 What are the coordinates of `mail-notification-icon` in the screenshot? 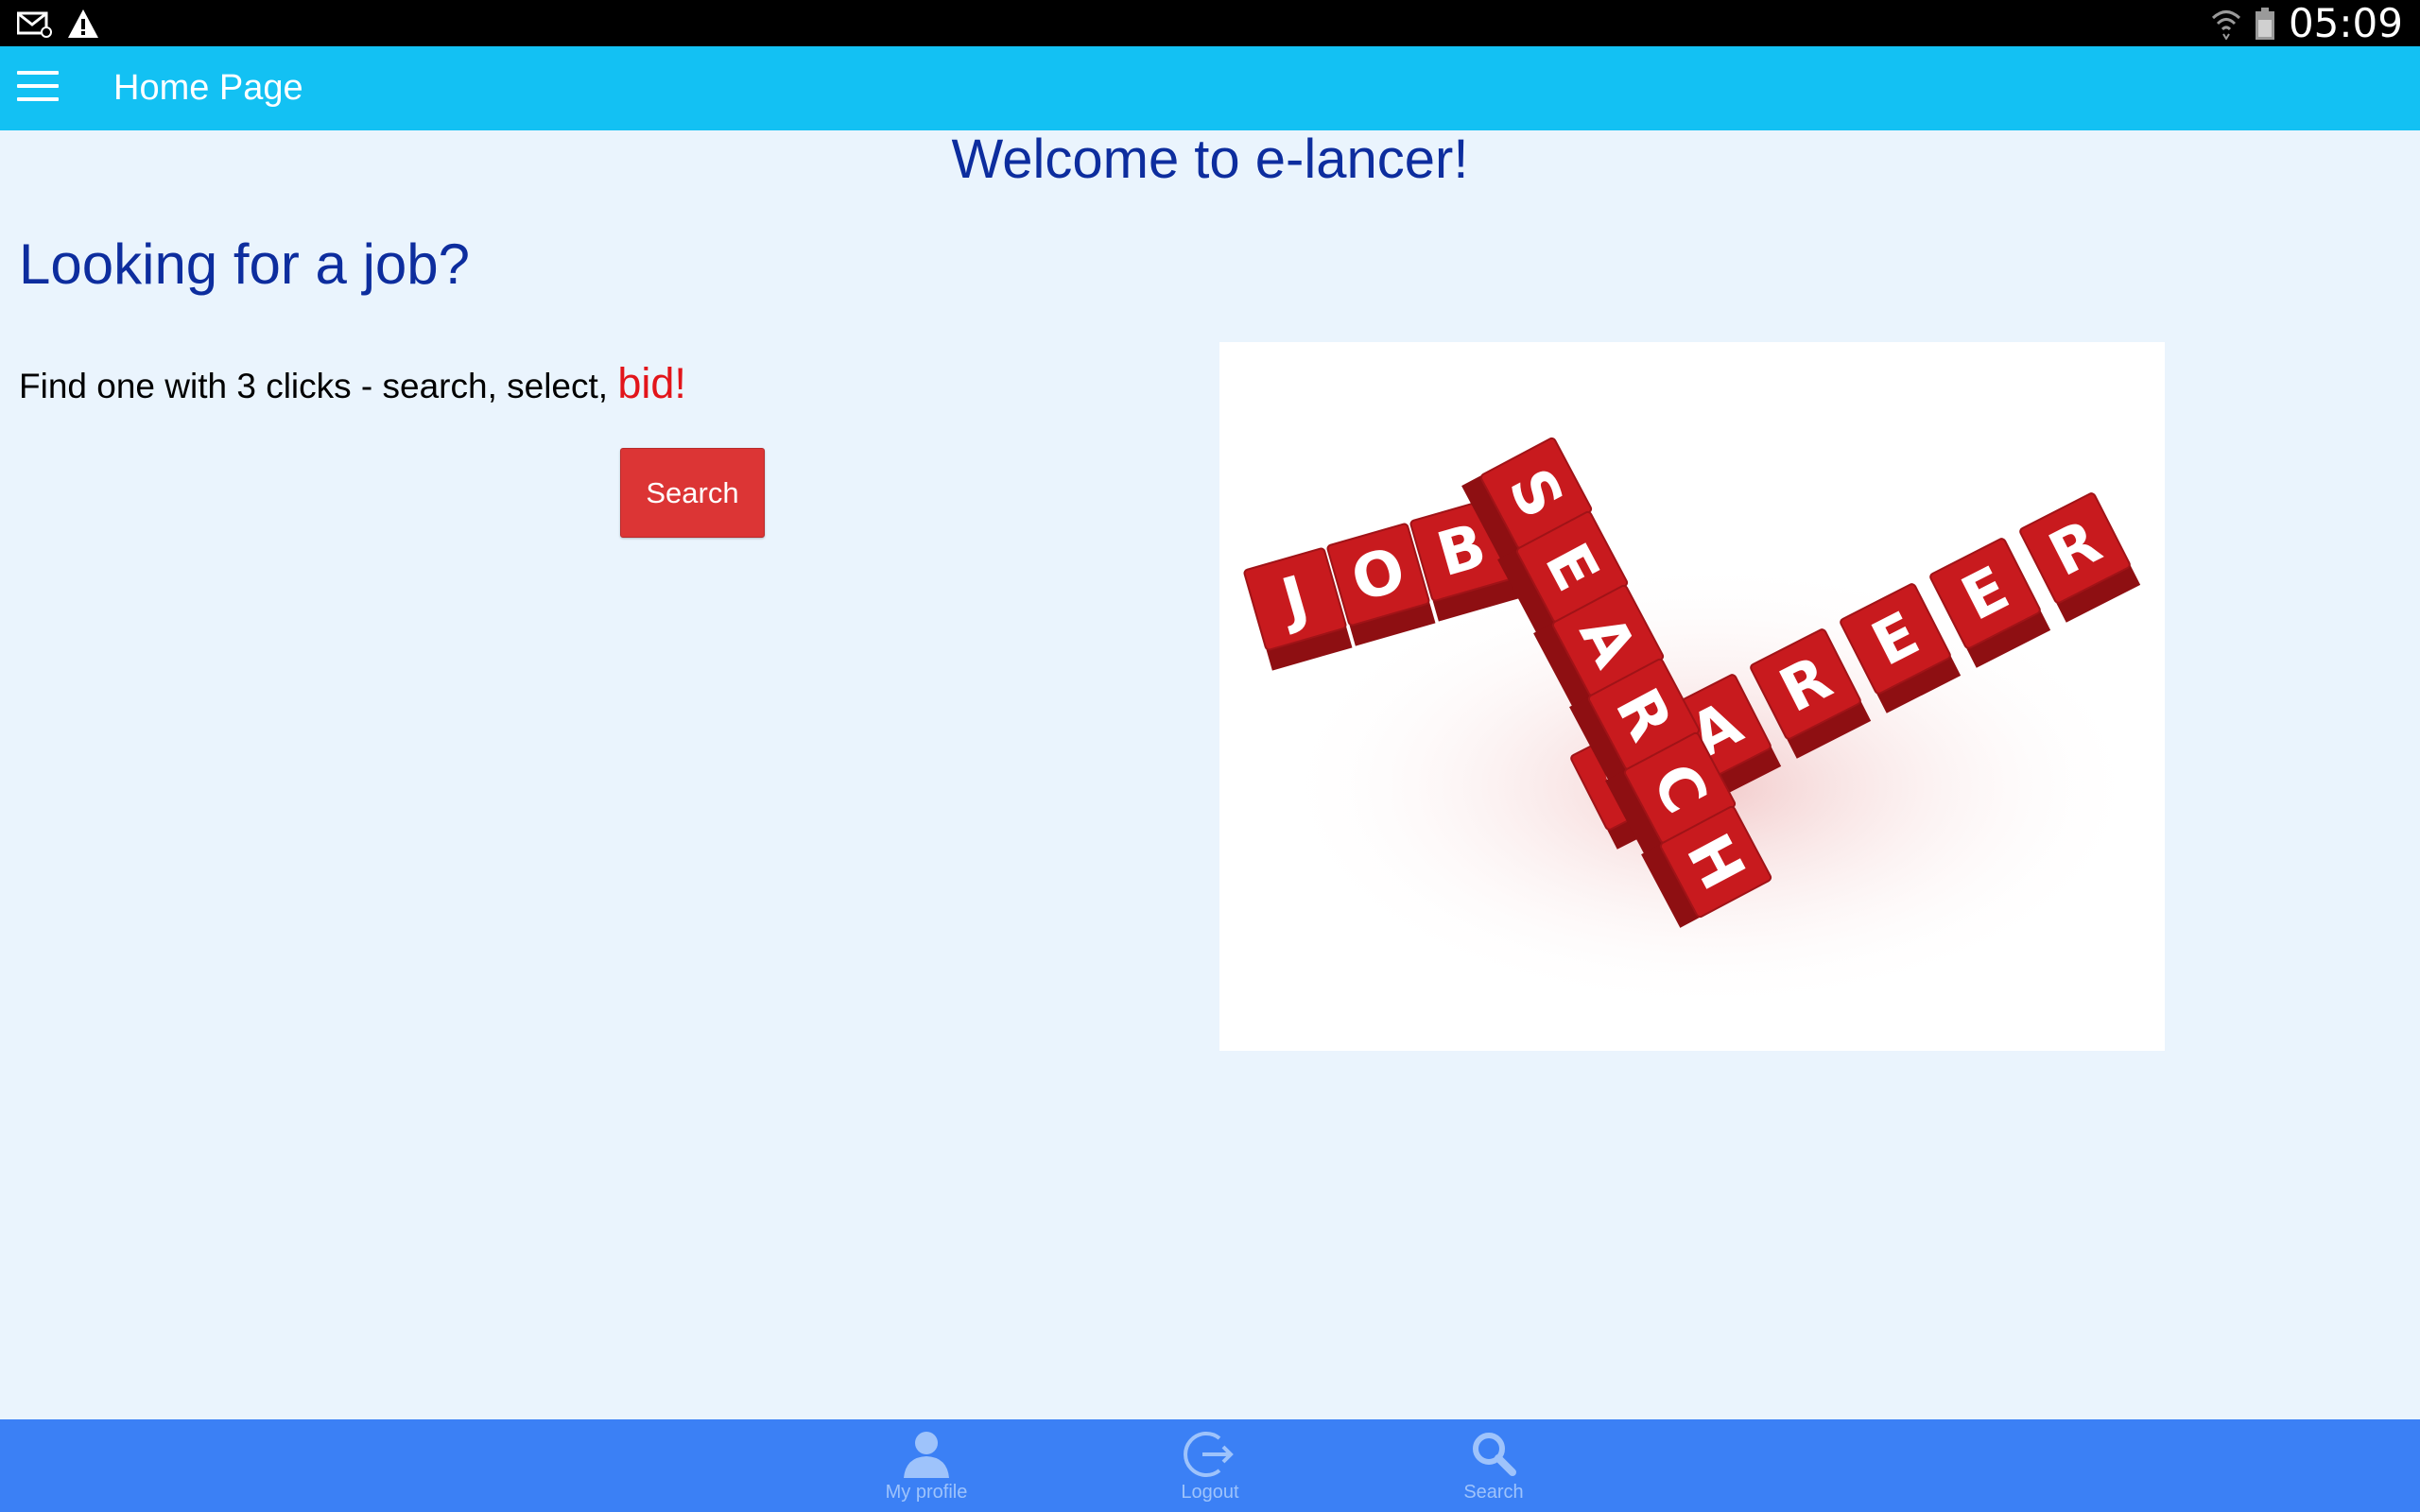 It's located at (34, 24).